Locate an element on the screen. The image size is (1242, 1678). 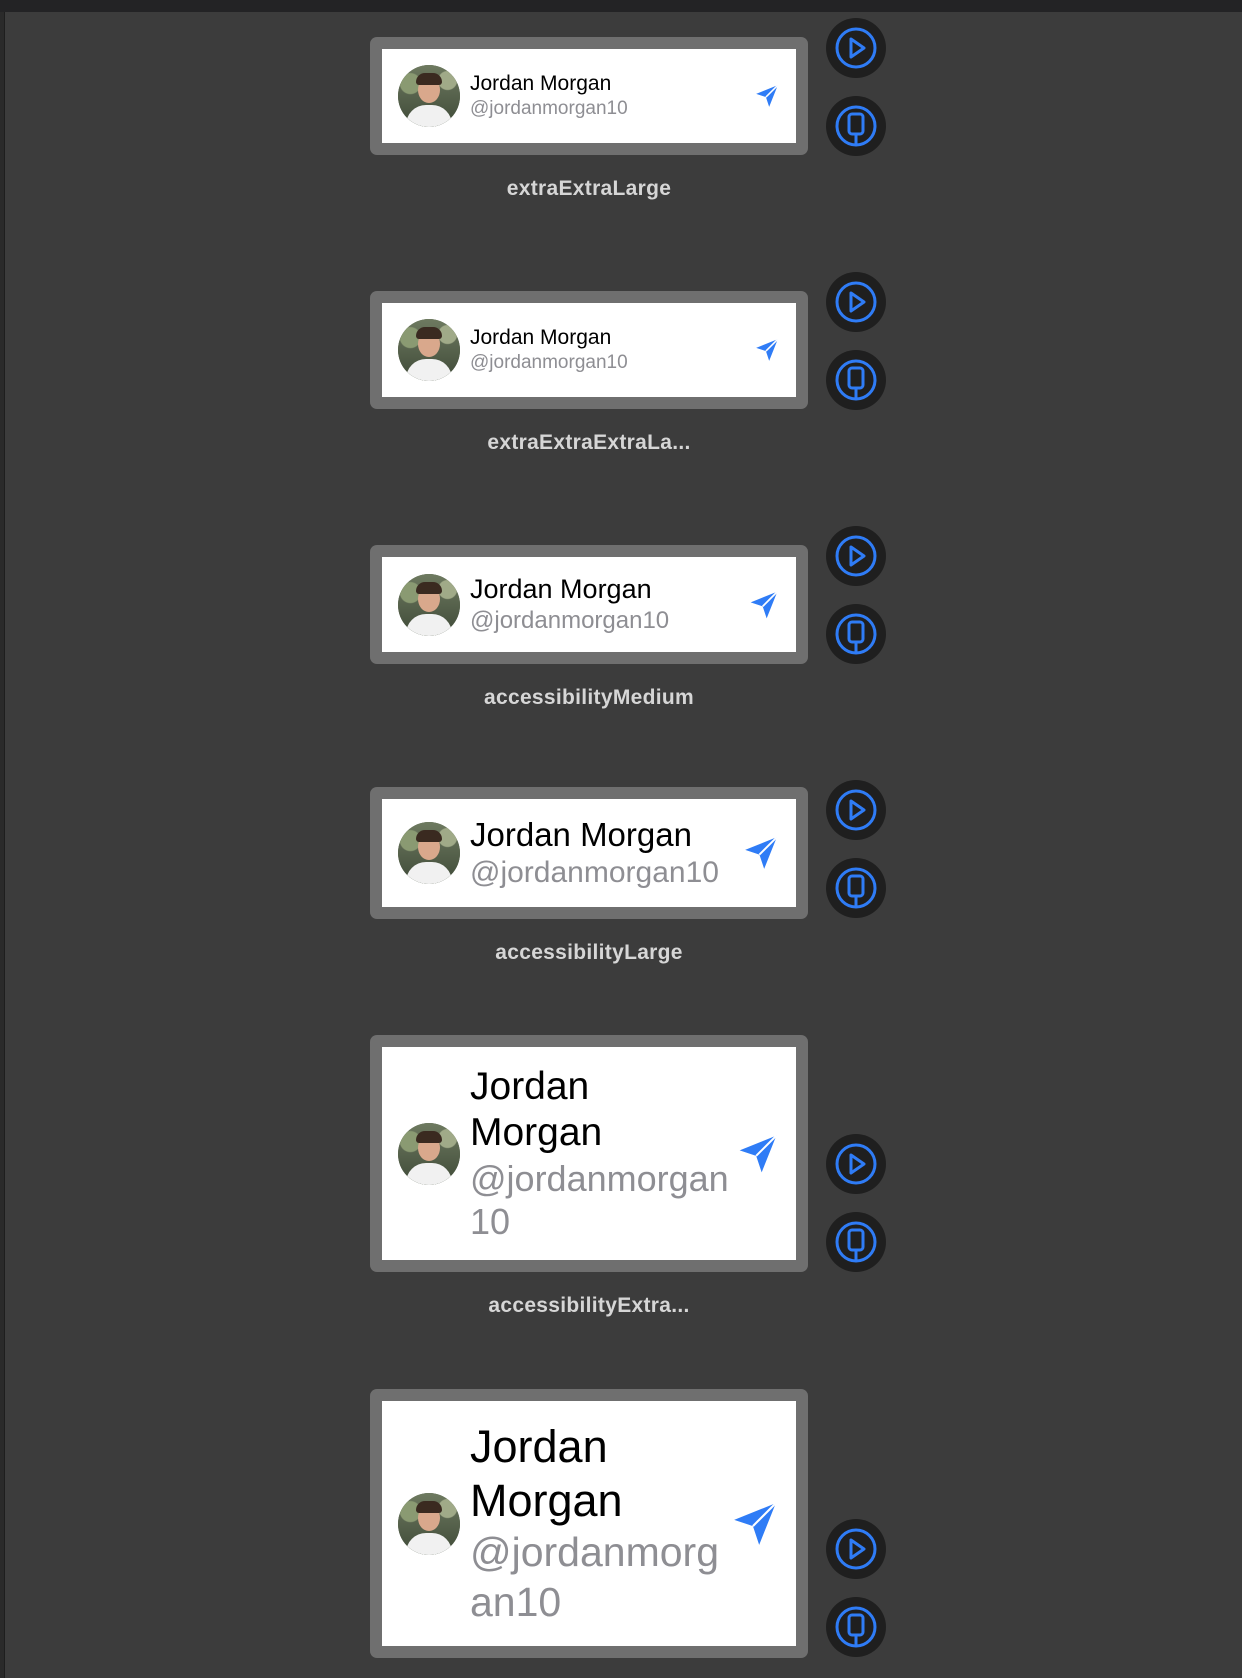
preview-frame: Jordan Morgan @jordanmorg an10 is located at coordinates (589, 1523).